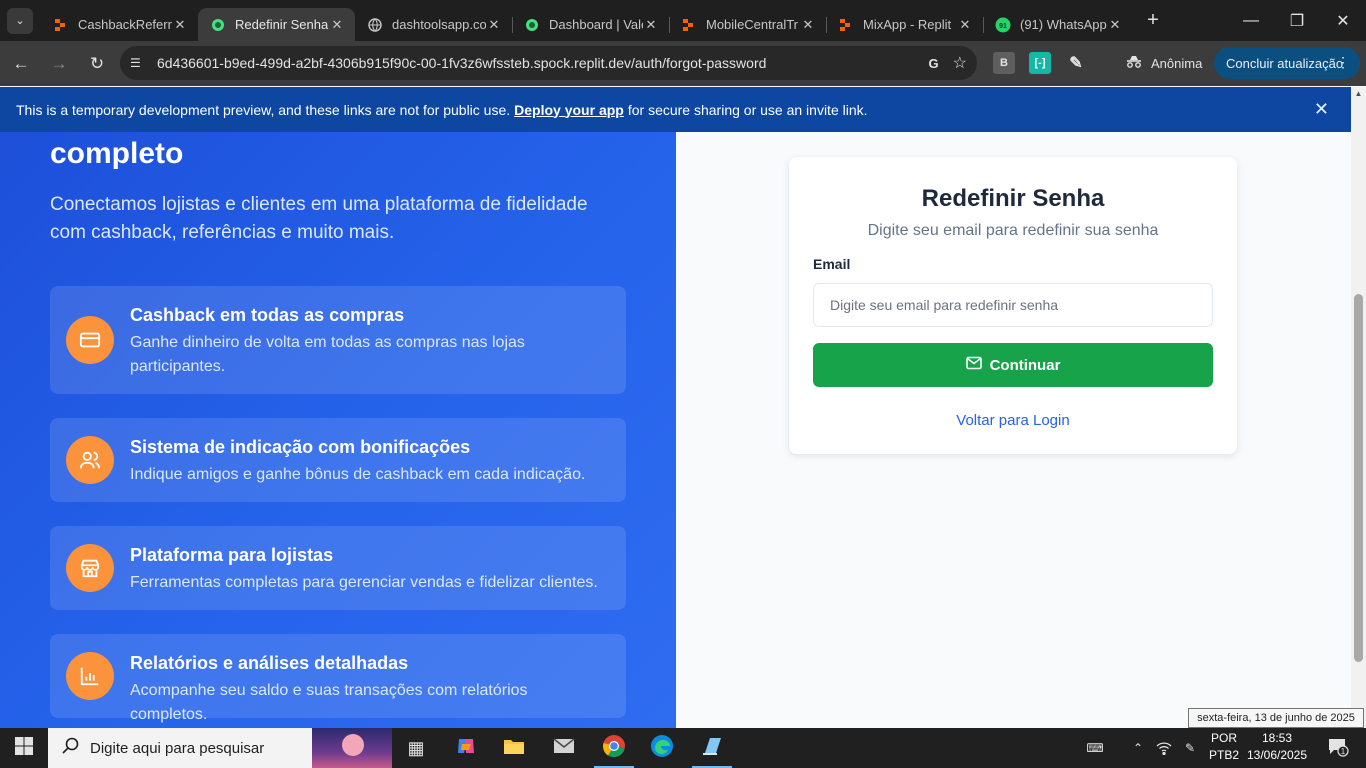 Image resolution: width=1366 pixels, height=768 pixels. I want to click on store-icon, so click(90, 568).